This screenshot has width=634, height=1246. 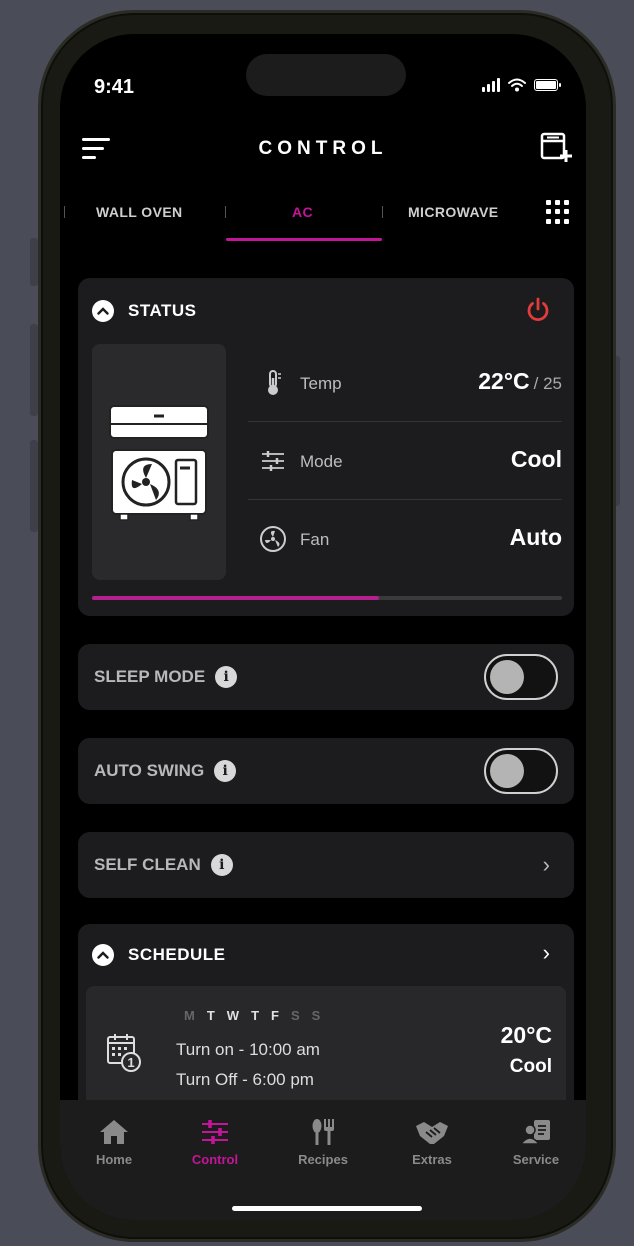 What do you see at coordinates (405, 461) in the screenshot?
I see `mode-row: Mode Cool` at bounding box center [405, 461].